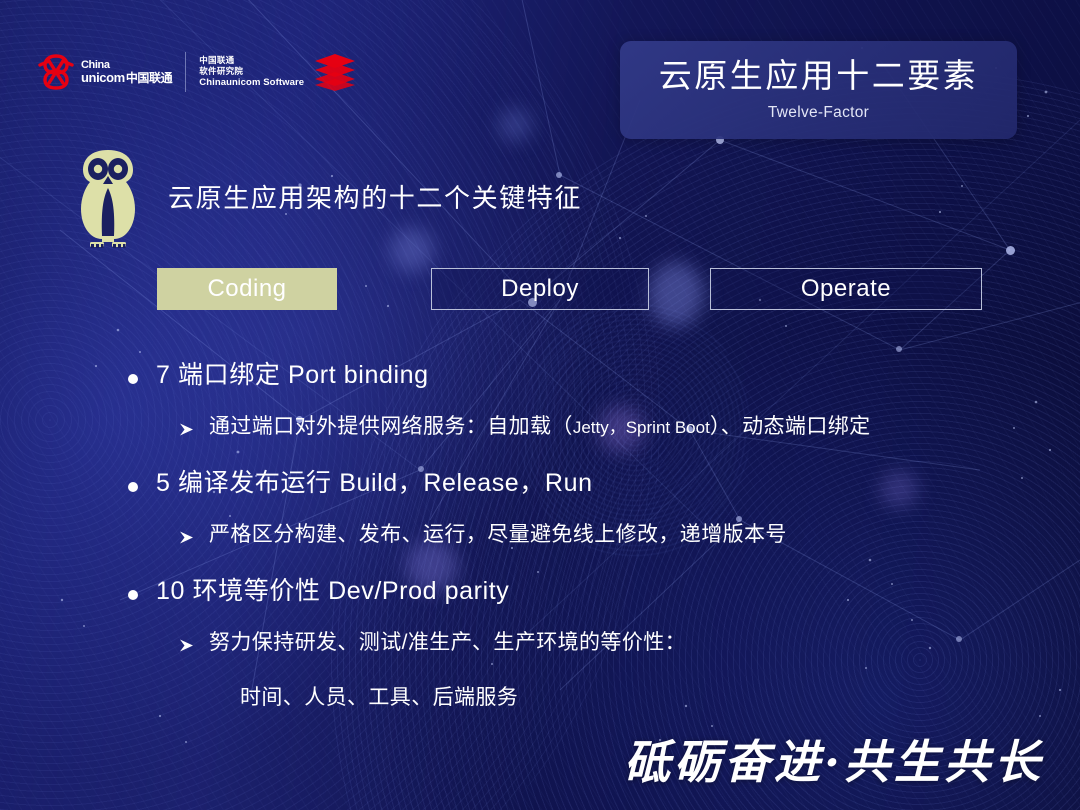 The width and height of the screenshot is (1080, 810). What do you see at coordinates (604, 381) in the screenshot?
I see `list-item: 7 端口绑定 Port binding` at bounding box center [604, 381].